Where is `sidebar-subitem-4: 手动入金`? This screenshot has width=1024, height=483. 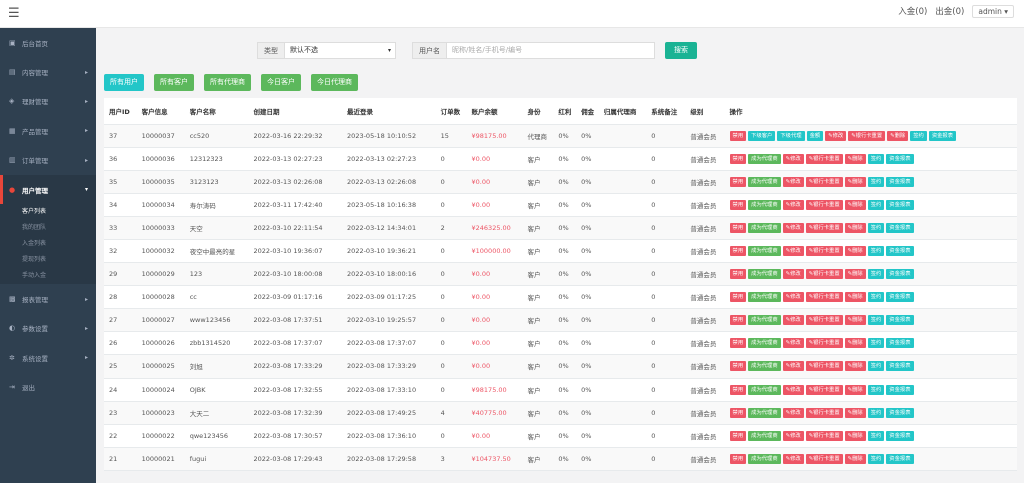
sidebar-subitem-4: 手动入金 is located at coordinates (48, 276).